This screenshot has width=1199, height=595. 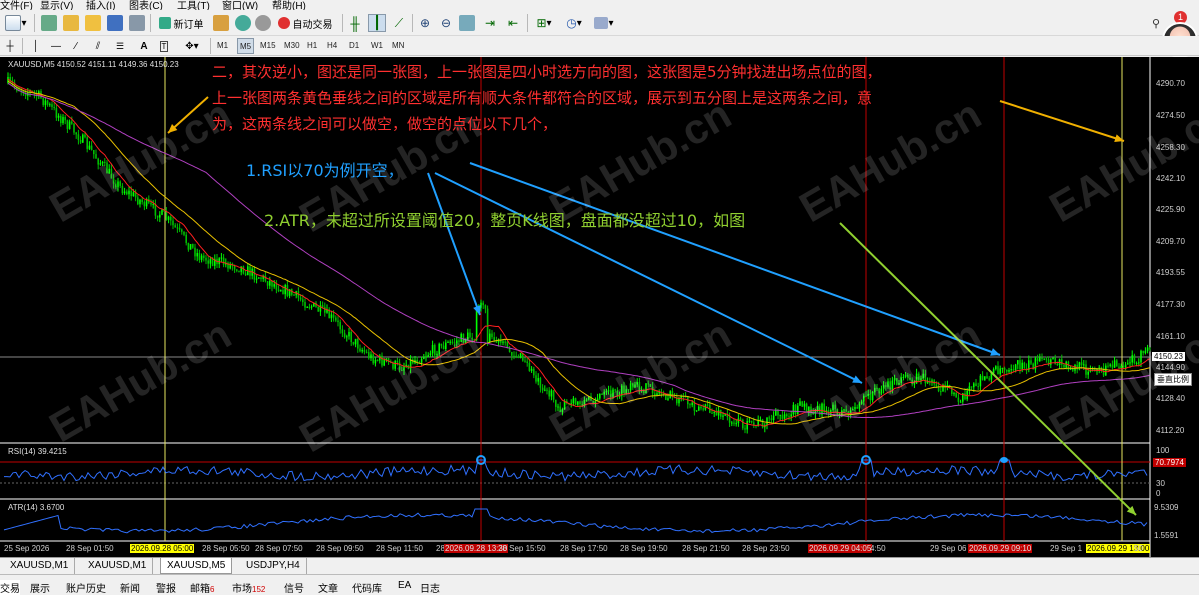 What do you see at coordinates (268, 46) in the screenshot?
I see `tf-m15: M15` at bounding box center [268, 46].